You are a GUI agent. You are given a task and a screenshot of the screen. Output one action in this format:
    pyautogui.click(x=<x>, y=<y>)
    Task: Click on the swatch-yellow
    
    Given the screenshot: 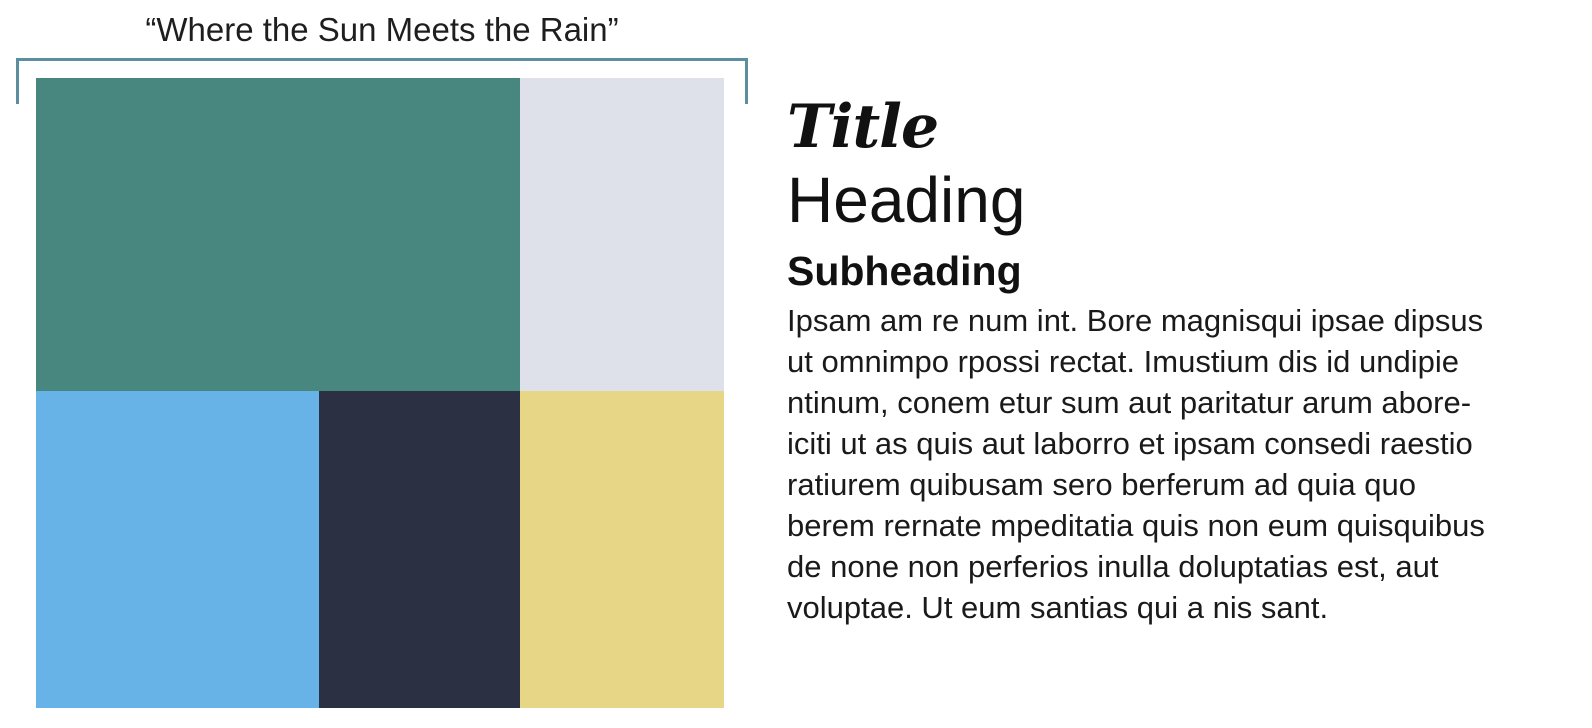 What is the action you would take?
    pyautogui.click(x=622, y=549)
    